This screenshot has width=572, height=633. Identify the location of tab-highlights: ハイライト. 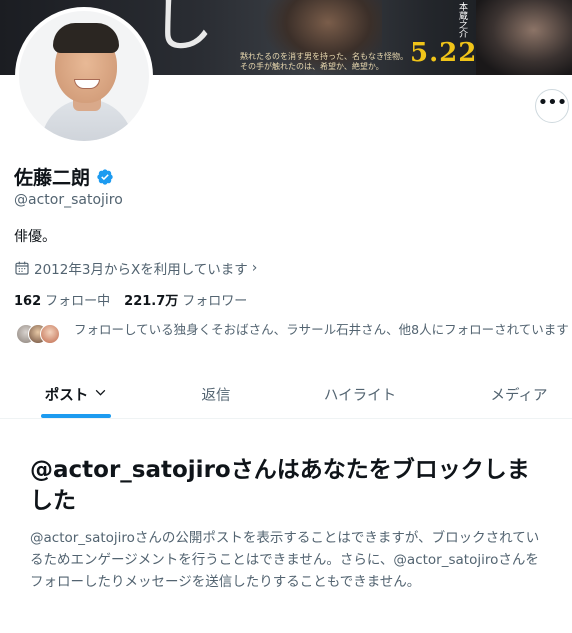
(360, 394).